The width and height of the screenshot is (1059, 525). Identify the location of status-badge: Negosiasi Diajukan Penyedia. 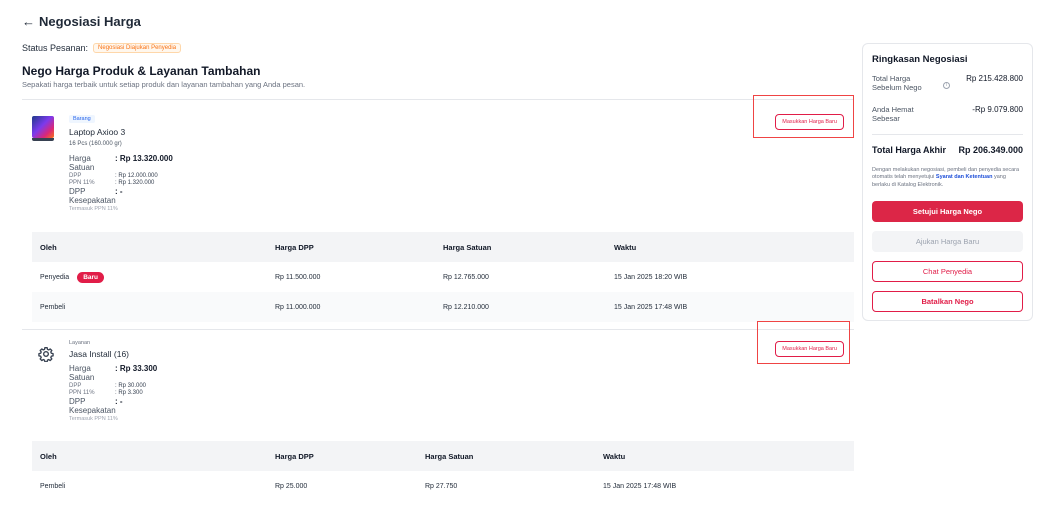
(137, 48).